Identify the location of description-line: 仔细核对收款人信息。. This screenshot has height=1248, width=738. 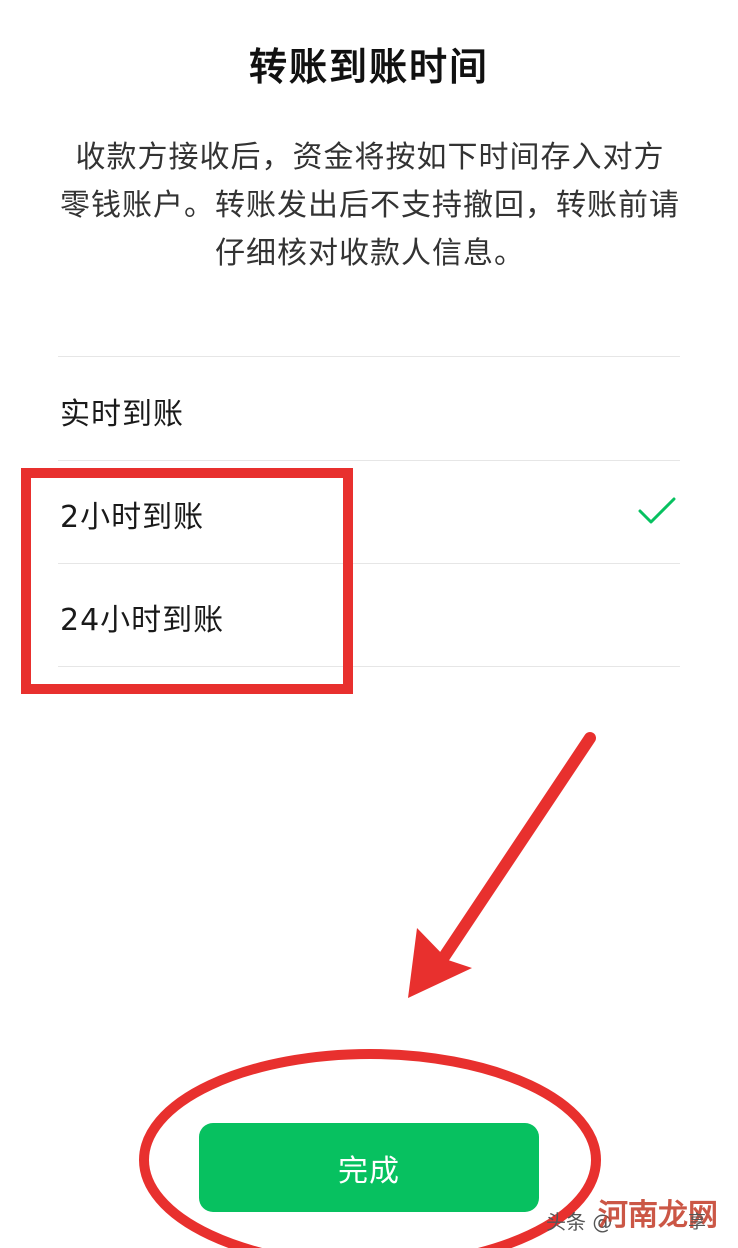
(370, 253).